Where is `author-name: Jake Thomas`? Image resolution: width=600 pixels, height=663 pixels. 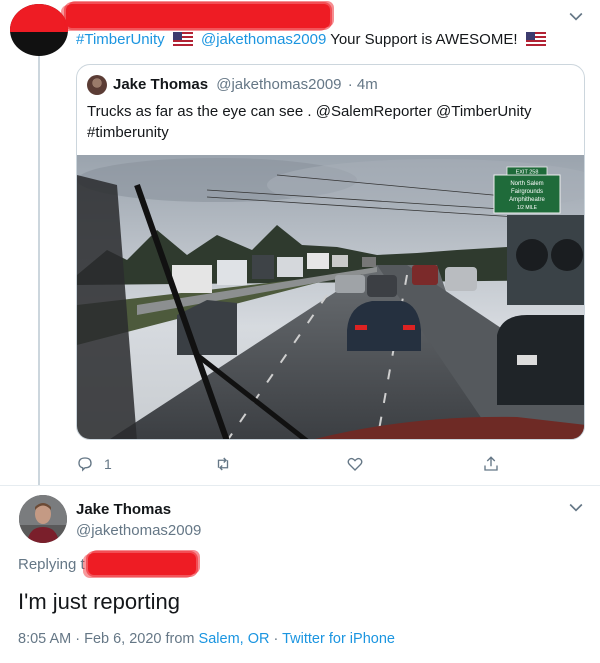 author-name: Jake Thomas is located at coordinates (123, 509).